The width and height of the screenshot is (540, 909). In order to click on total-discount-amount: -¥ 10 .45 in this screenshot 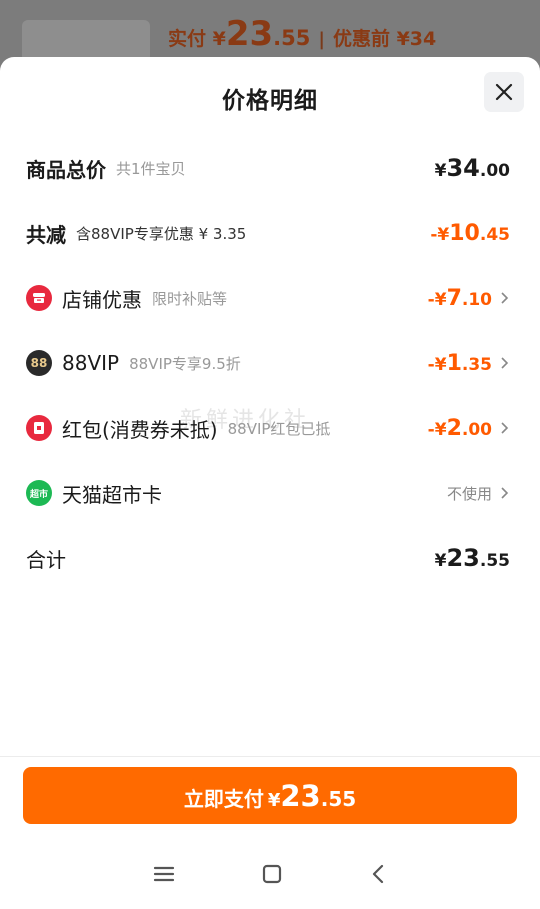, I will do `click(470, 233)`.